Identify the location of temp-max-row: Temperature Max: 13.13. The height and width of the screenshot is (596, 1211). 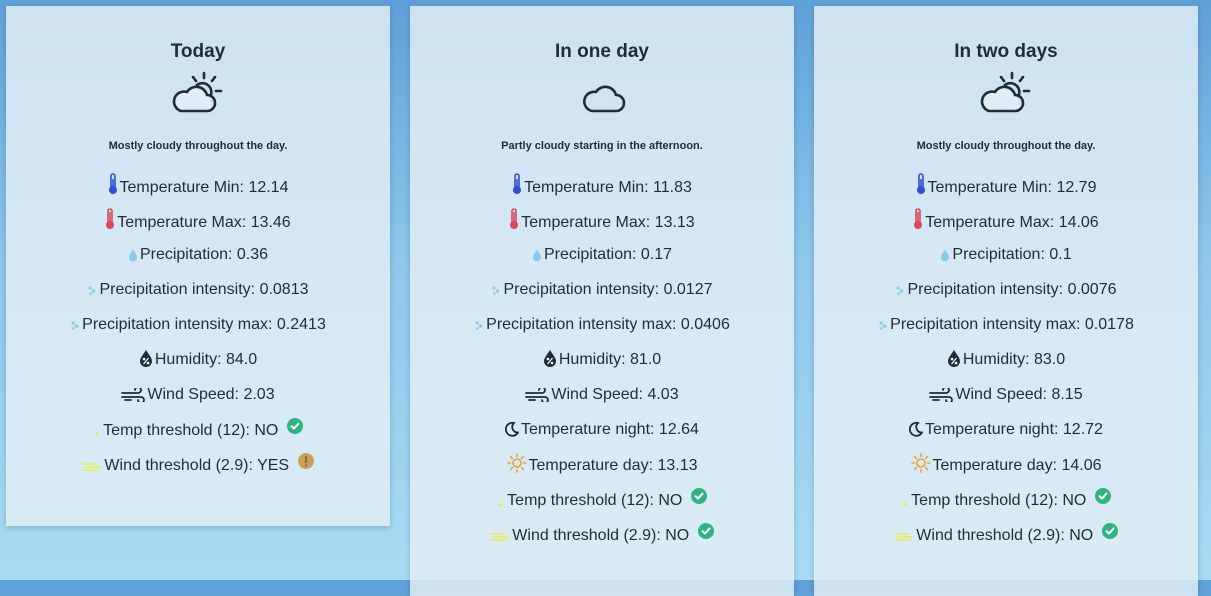
(602, 225).